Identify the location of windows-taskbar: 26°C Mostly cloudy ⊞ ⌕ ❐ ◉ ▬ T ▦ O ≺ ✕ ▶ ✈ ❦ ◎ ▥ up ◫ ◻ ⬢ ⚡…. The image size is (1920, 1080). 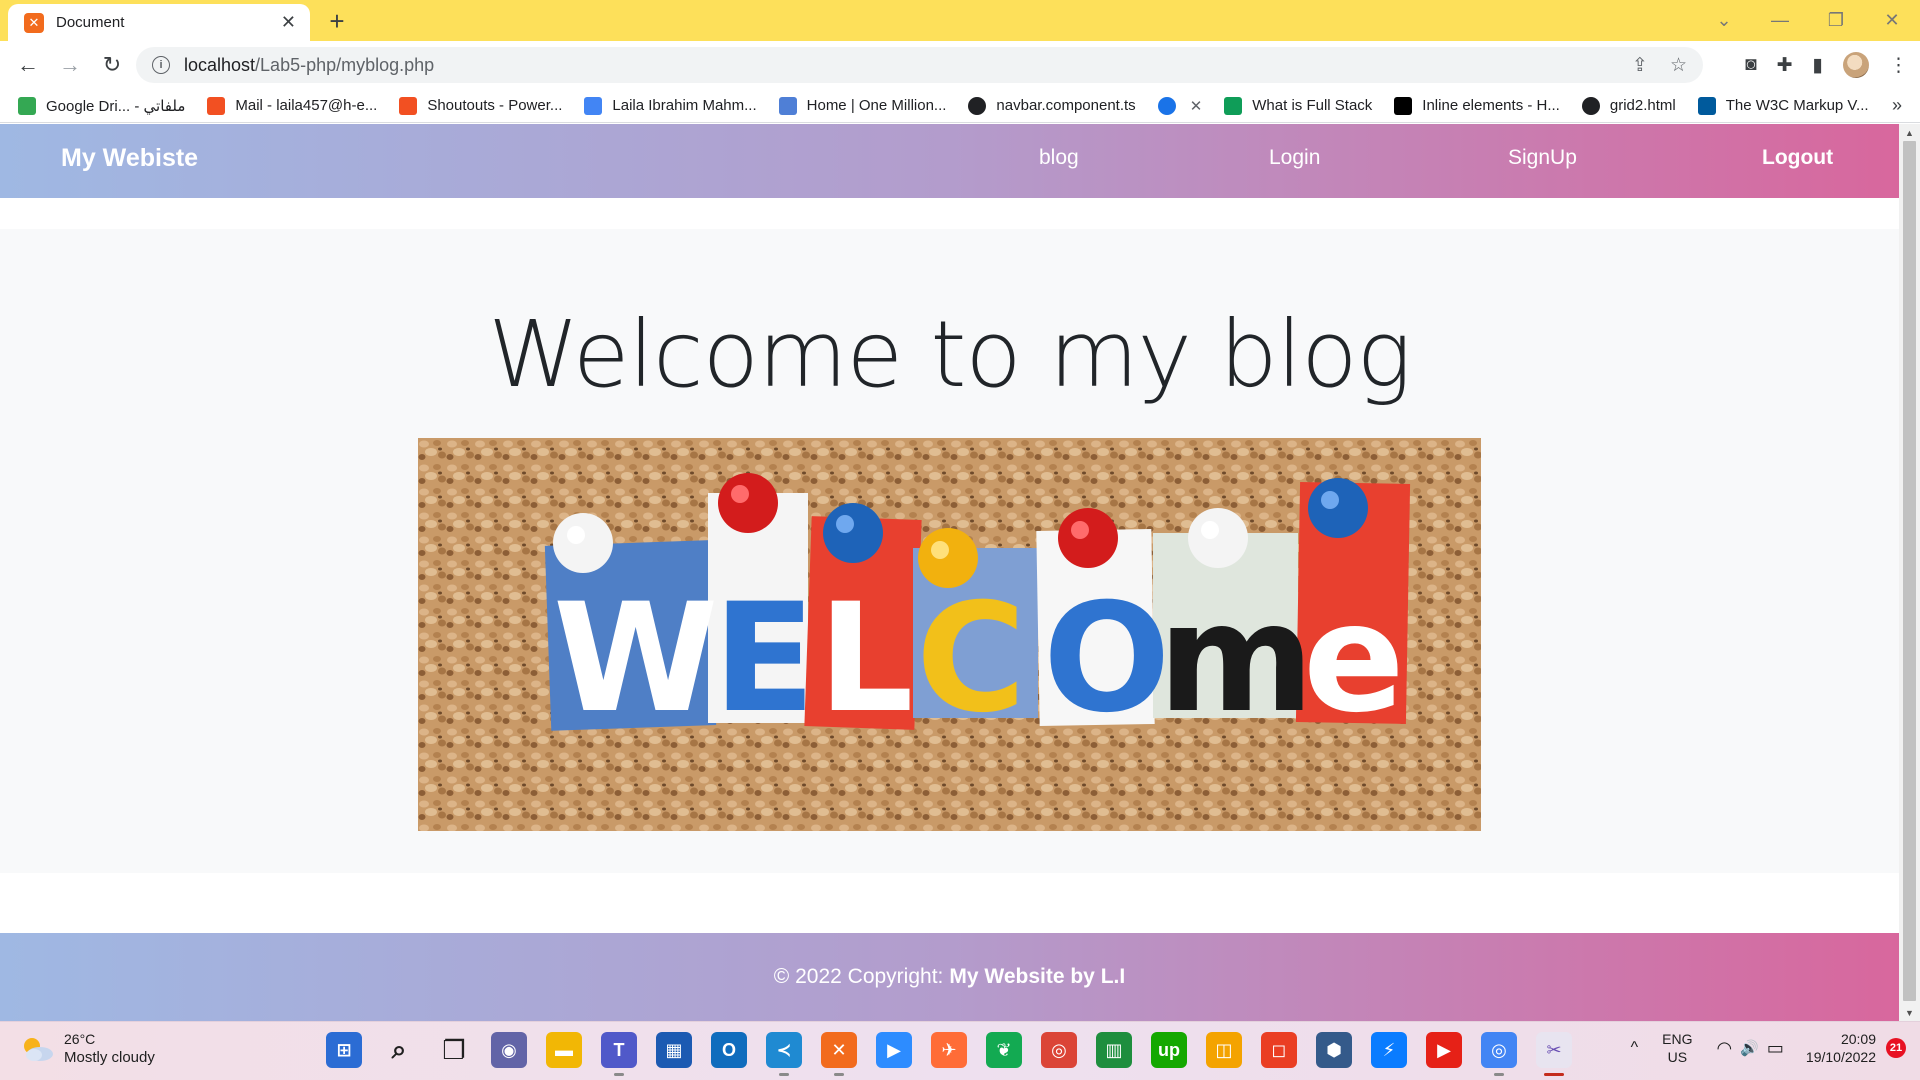
(960, 1050).